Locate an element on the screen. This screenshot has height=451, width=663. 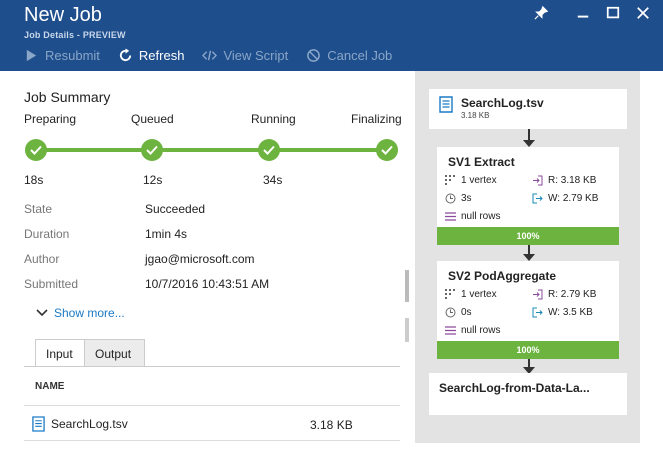
stage-duration: 3s is located at coordinates (466, 198).